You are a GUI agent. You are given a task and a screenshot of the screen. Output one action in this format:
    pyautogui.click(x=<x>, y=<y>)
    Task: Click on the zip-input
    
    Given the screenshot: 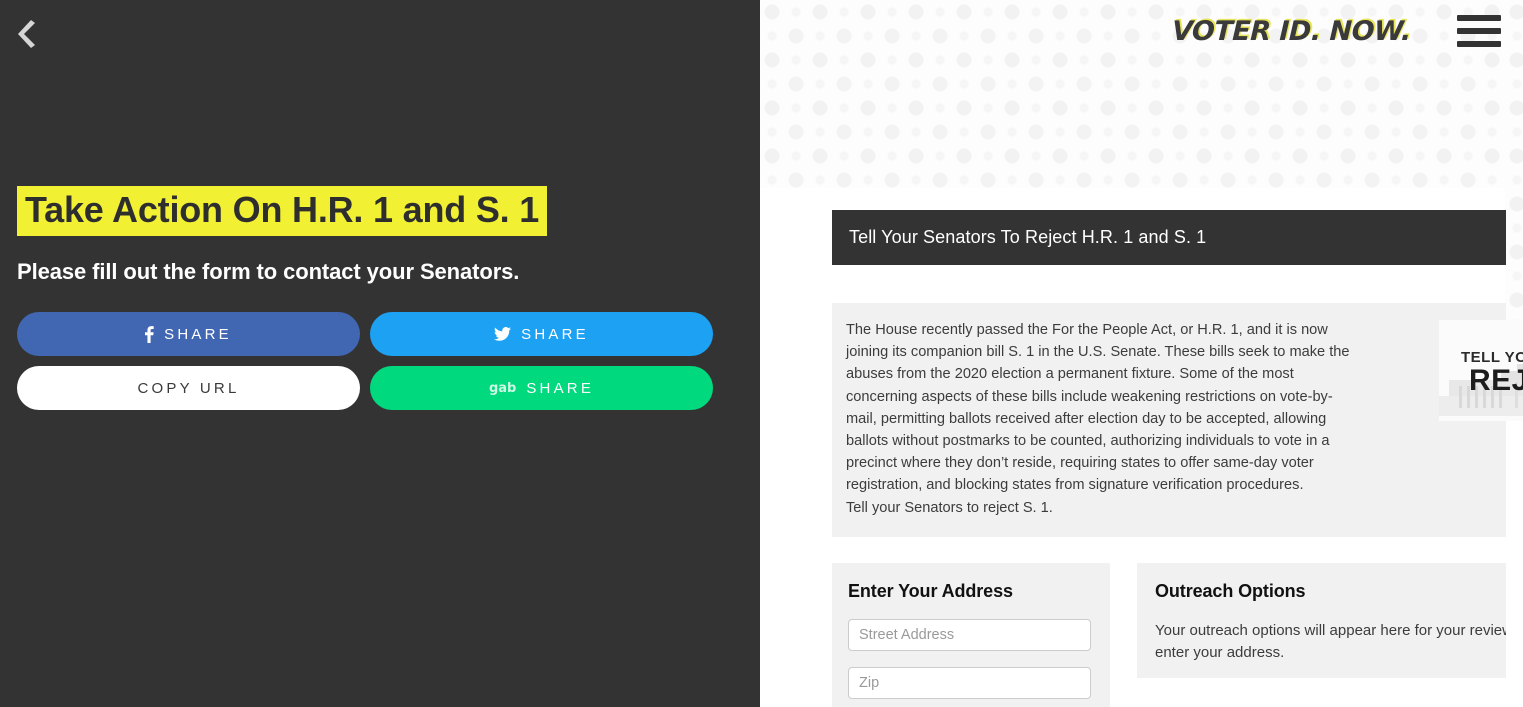 What is the action you would take?
    pyautogui.click(x=969, y=683)
    